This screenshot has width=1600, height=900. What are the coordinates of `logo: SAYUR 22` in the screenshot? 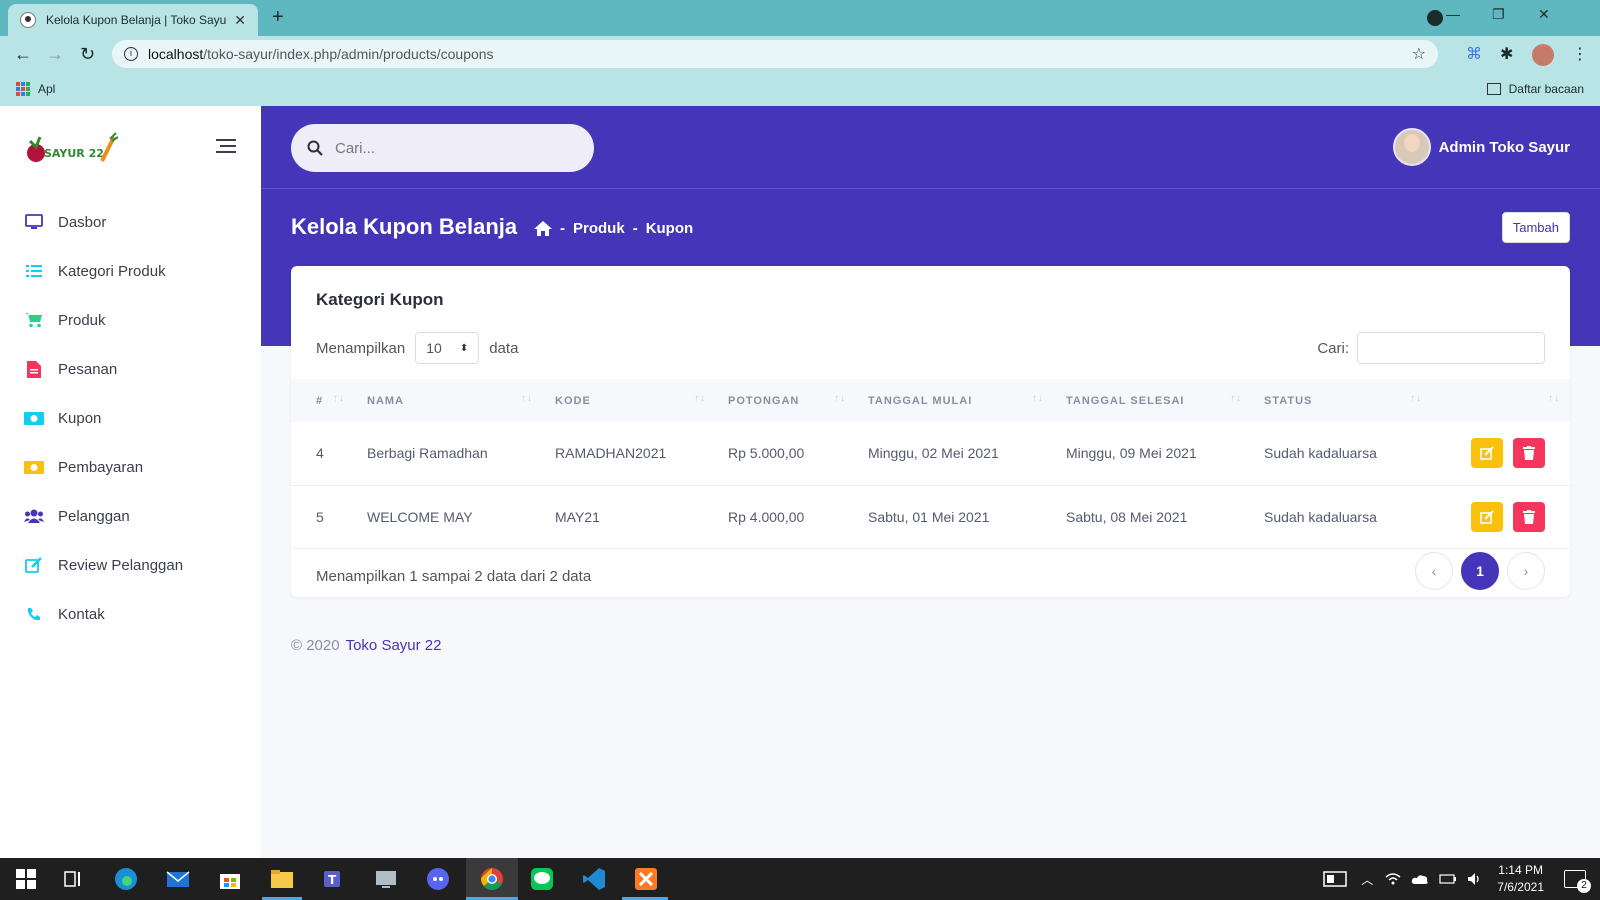 It's located at (71, 149).